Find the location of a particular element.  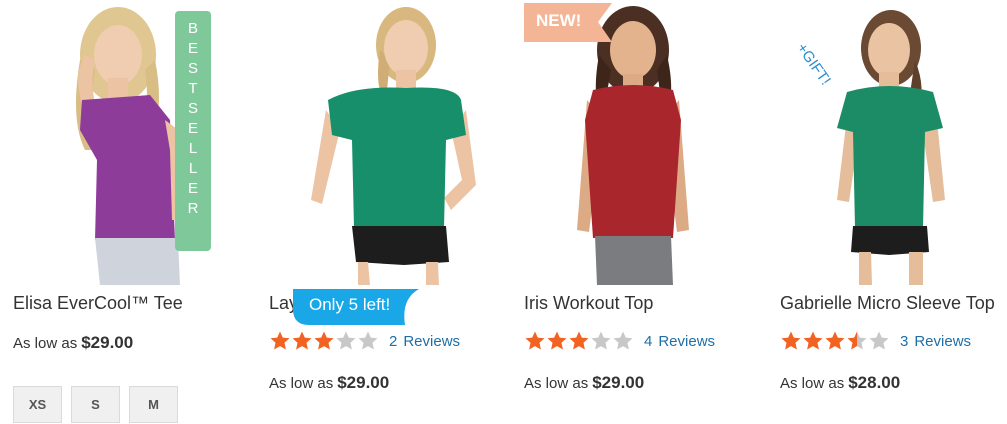

bestseller-badge-letter: R is located at coordinates (193, 208).